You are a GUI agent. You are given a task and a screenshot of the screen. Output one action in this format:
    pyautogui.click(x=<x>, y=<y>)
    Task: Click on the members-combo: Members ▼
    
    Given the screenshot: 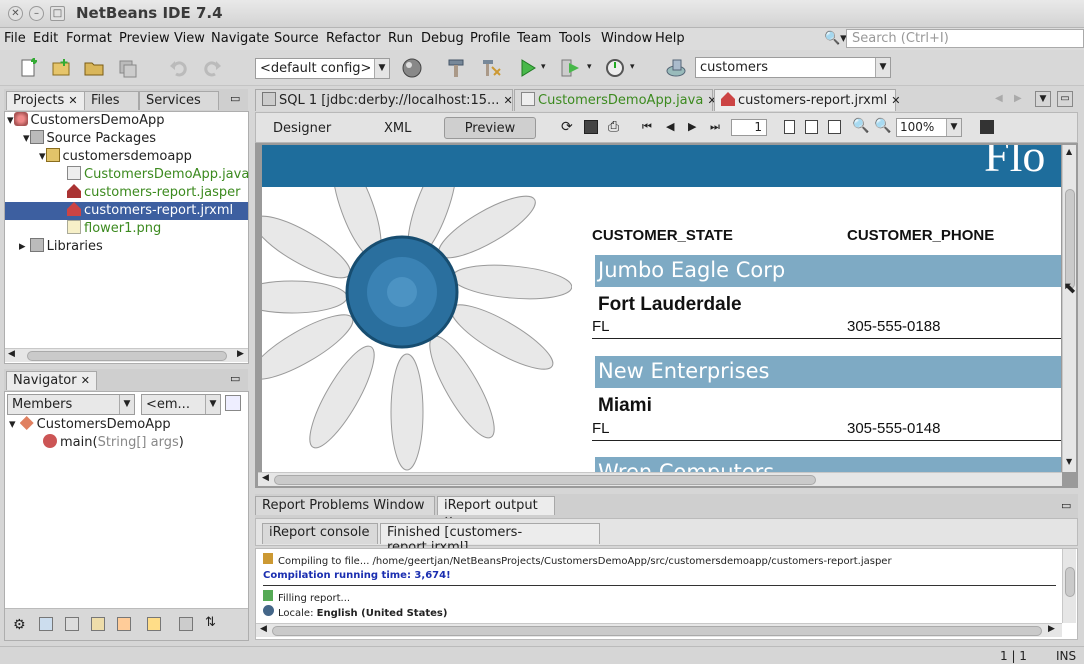 What is the action you would take?
    pyautogui.click(x=71, y=404)
    